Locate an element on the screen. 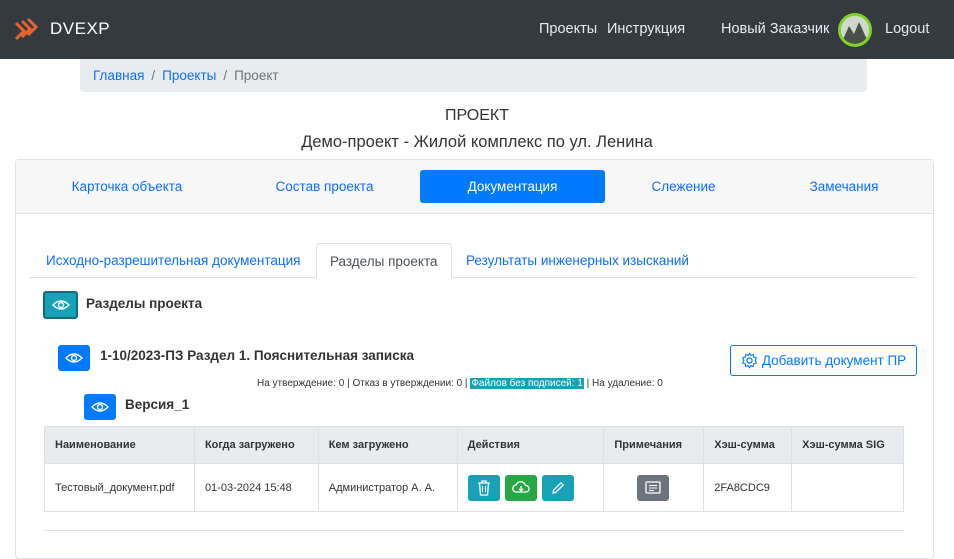 The image size is (954, 559). edit-button is located at coordinates (557, 487).